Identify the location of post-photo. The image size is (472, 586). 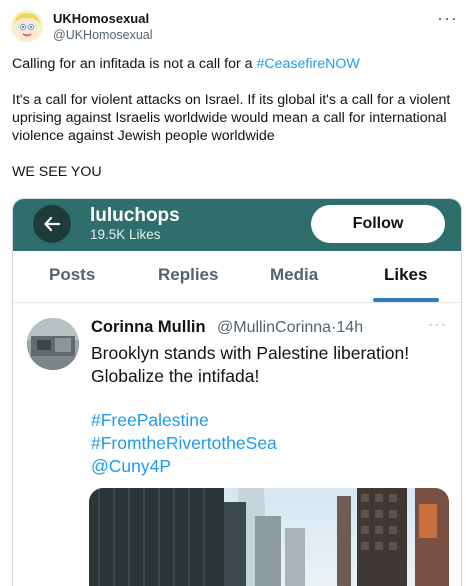
(269, 537).